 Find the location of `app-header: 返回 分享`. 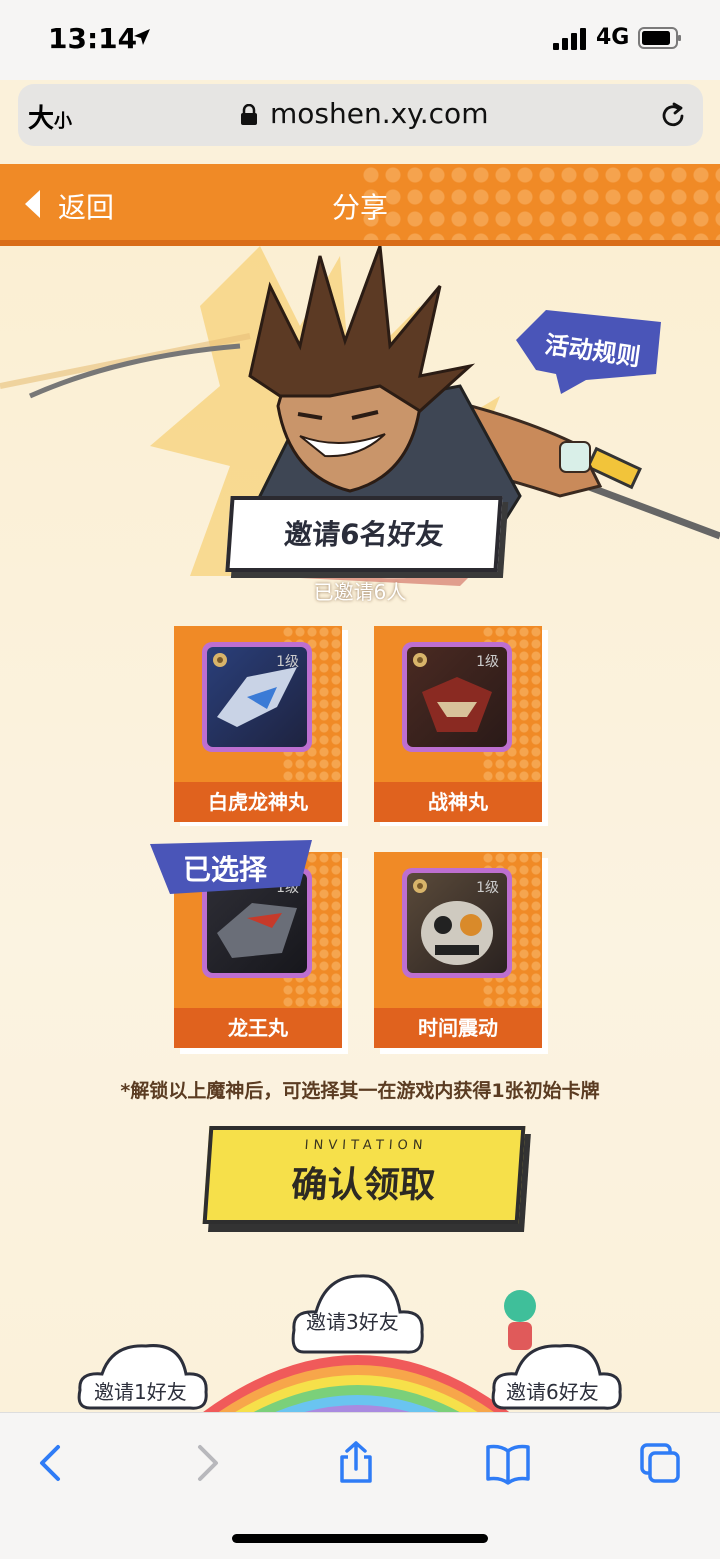

app-header: 返回 分享 is located at coordinates (360, 204).